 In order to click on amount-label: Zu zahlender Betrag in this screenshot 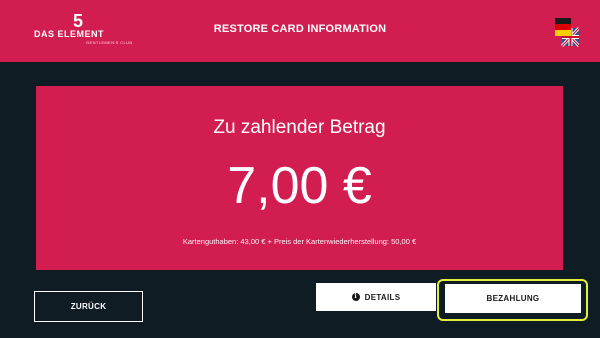, I will do `click(299, 127)`.